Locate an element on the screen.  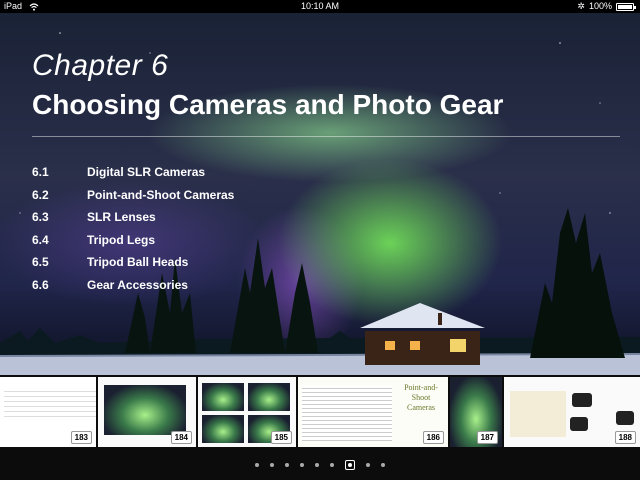
toc-item: 6.4 Tripod Legs is located at coordinates (133, 244).